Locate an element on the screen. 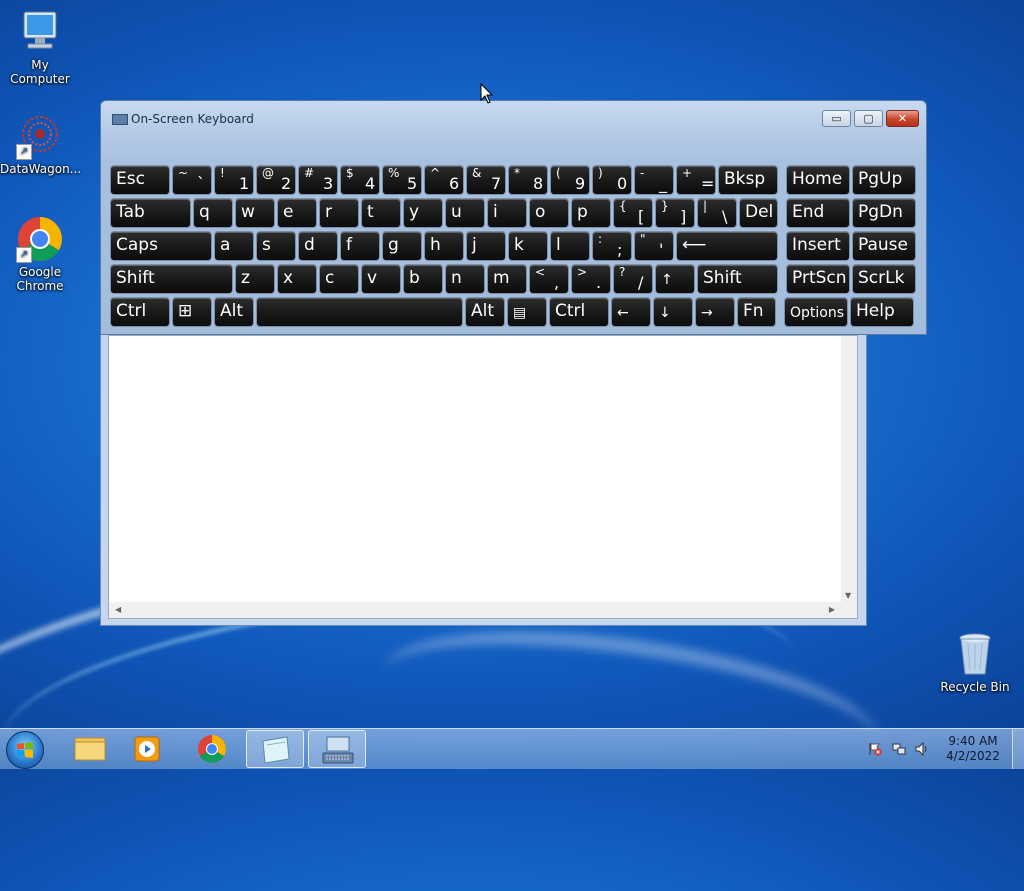 This screenshot has height=891, width=1024. key-o: o is located at coordinates (549, 213).